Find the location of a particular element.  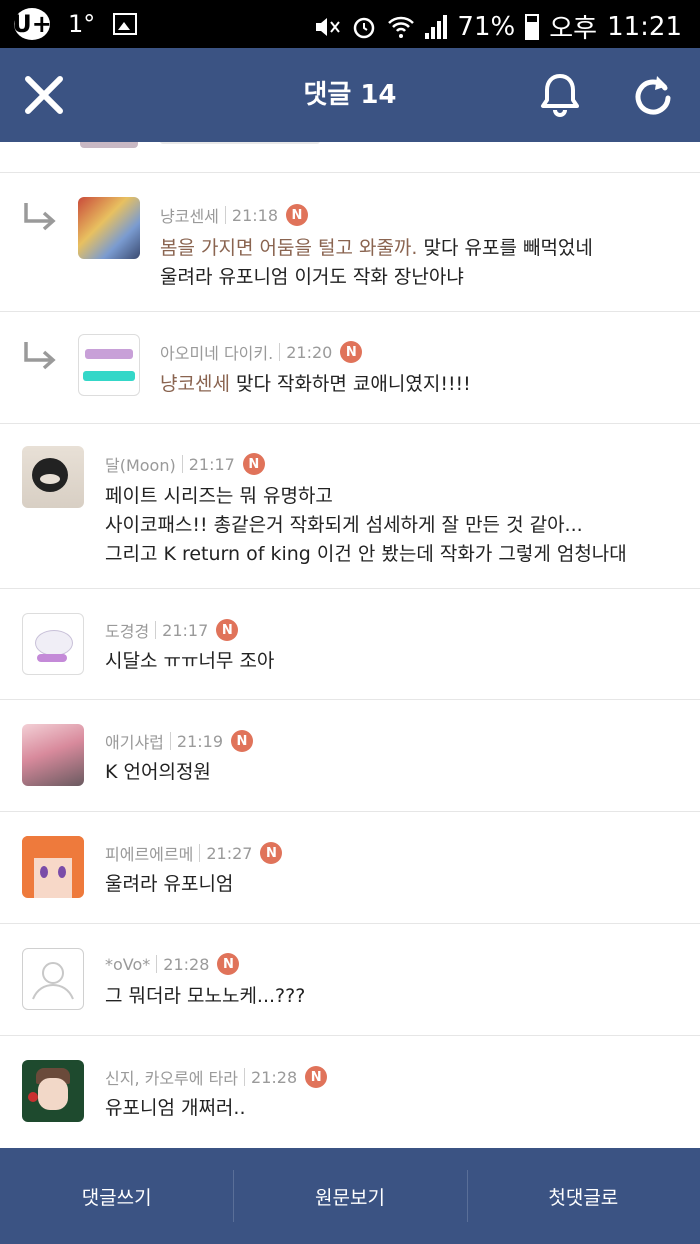

comment-text: 그 뭐더라 모노노케...??? is located at coordinates (205, 996).